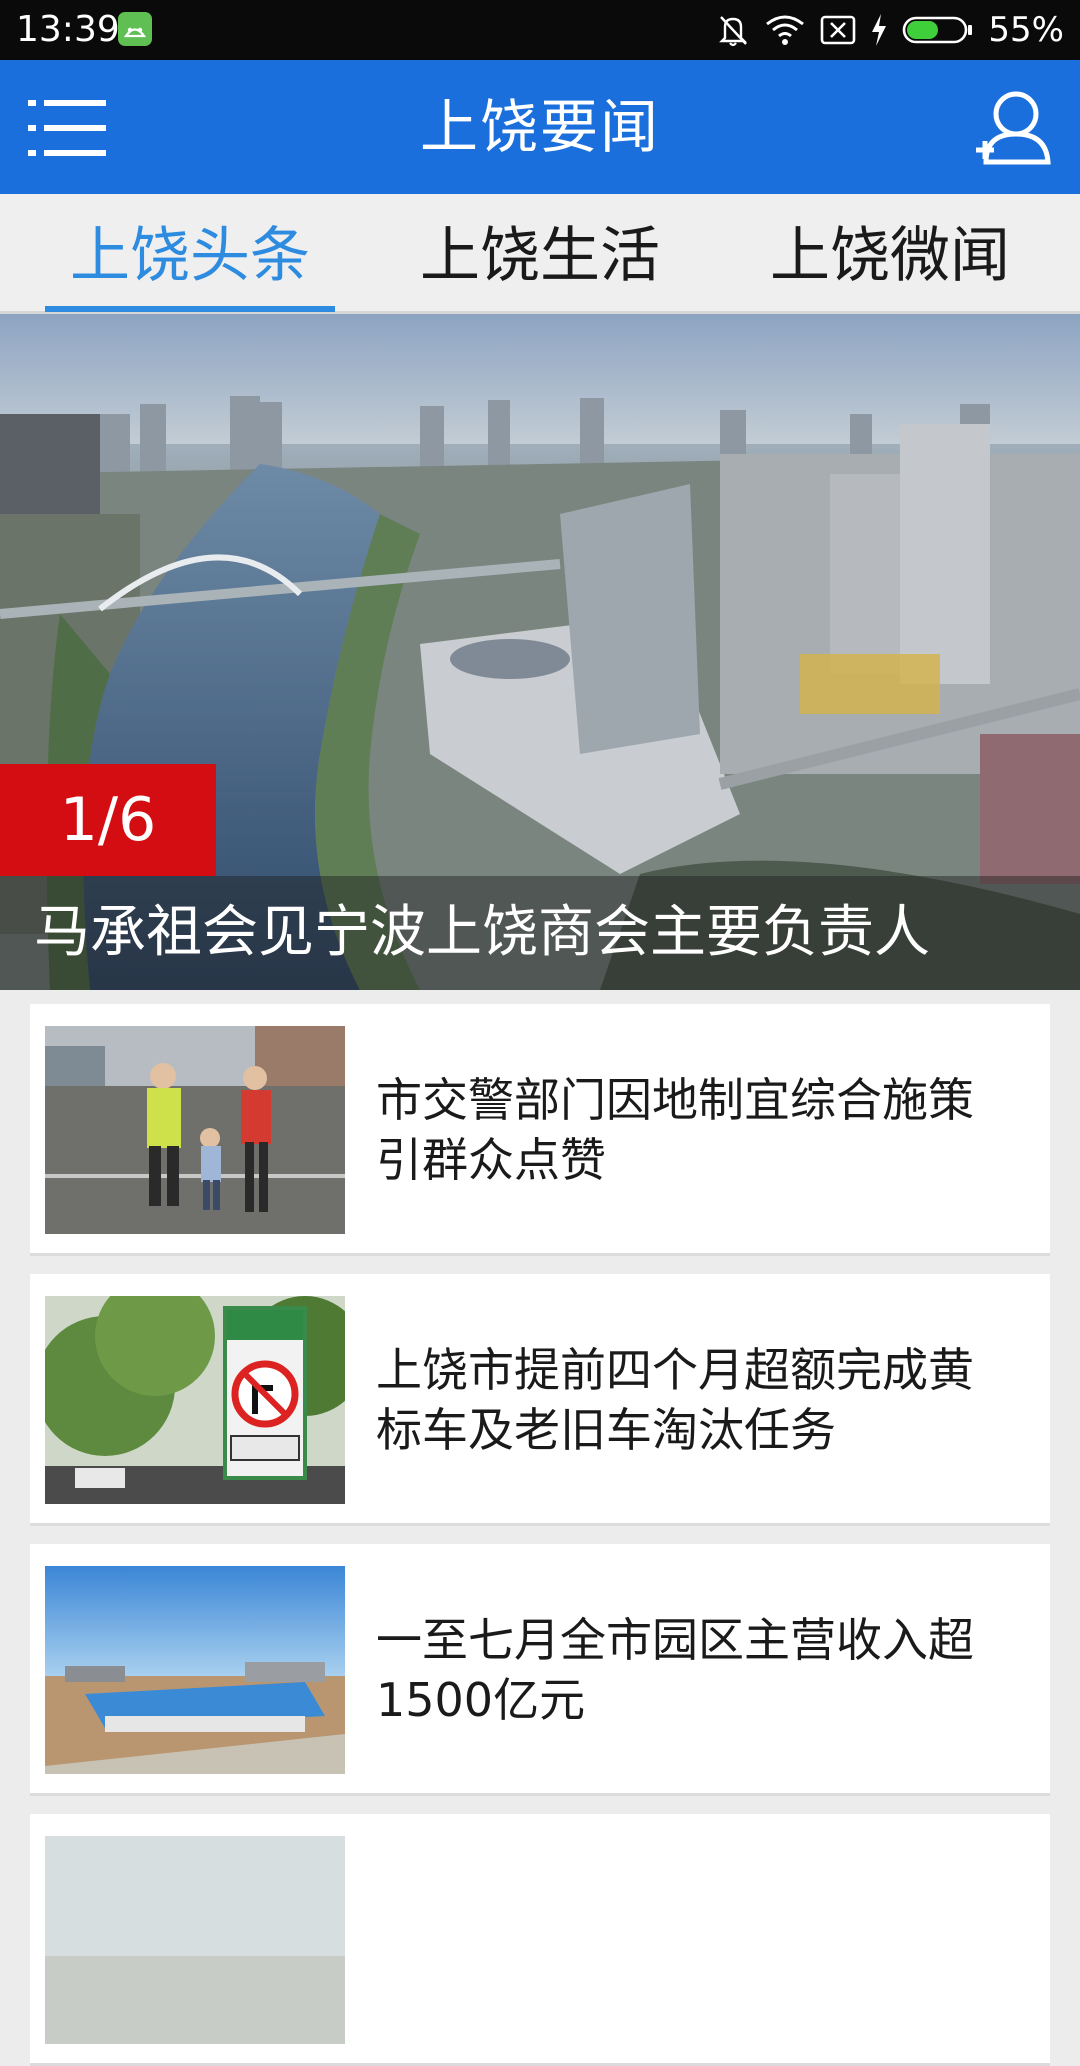 The image size is (1080, 2066). What do you see at coordinates (838, 30) in the screenshot?
I see `sim-off-icon` at bounding box center [838, 30].